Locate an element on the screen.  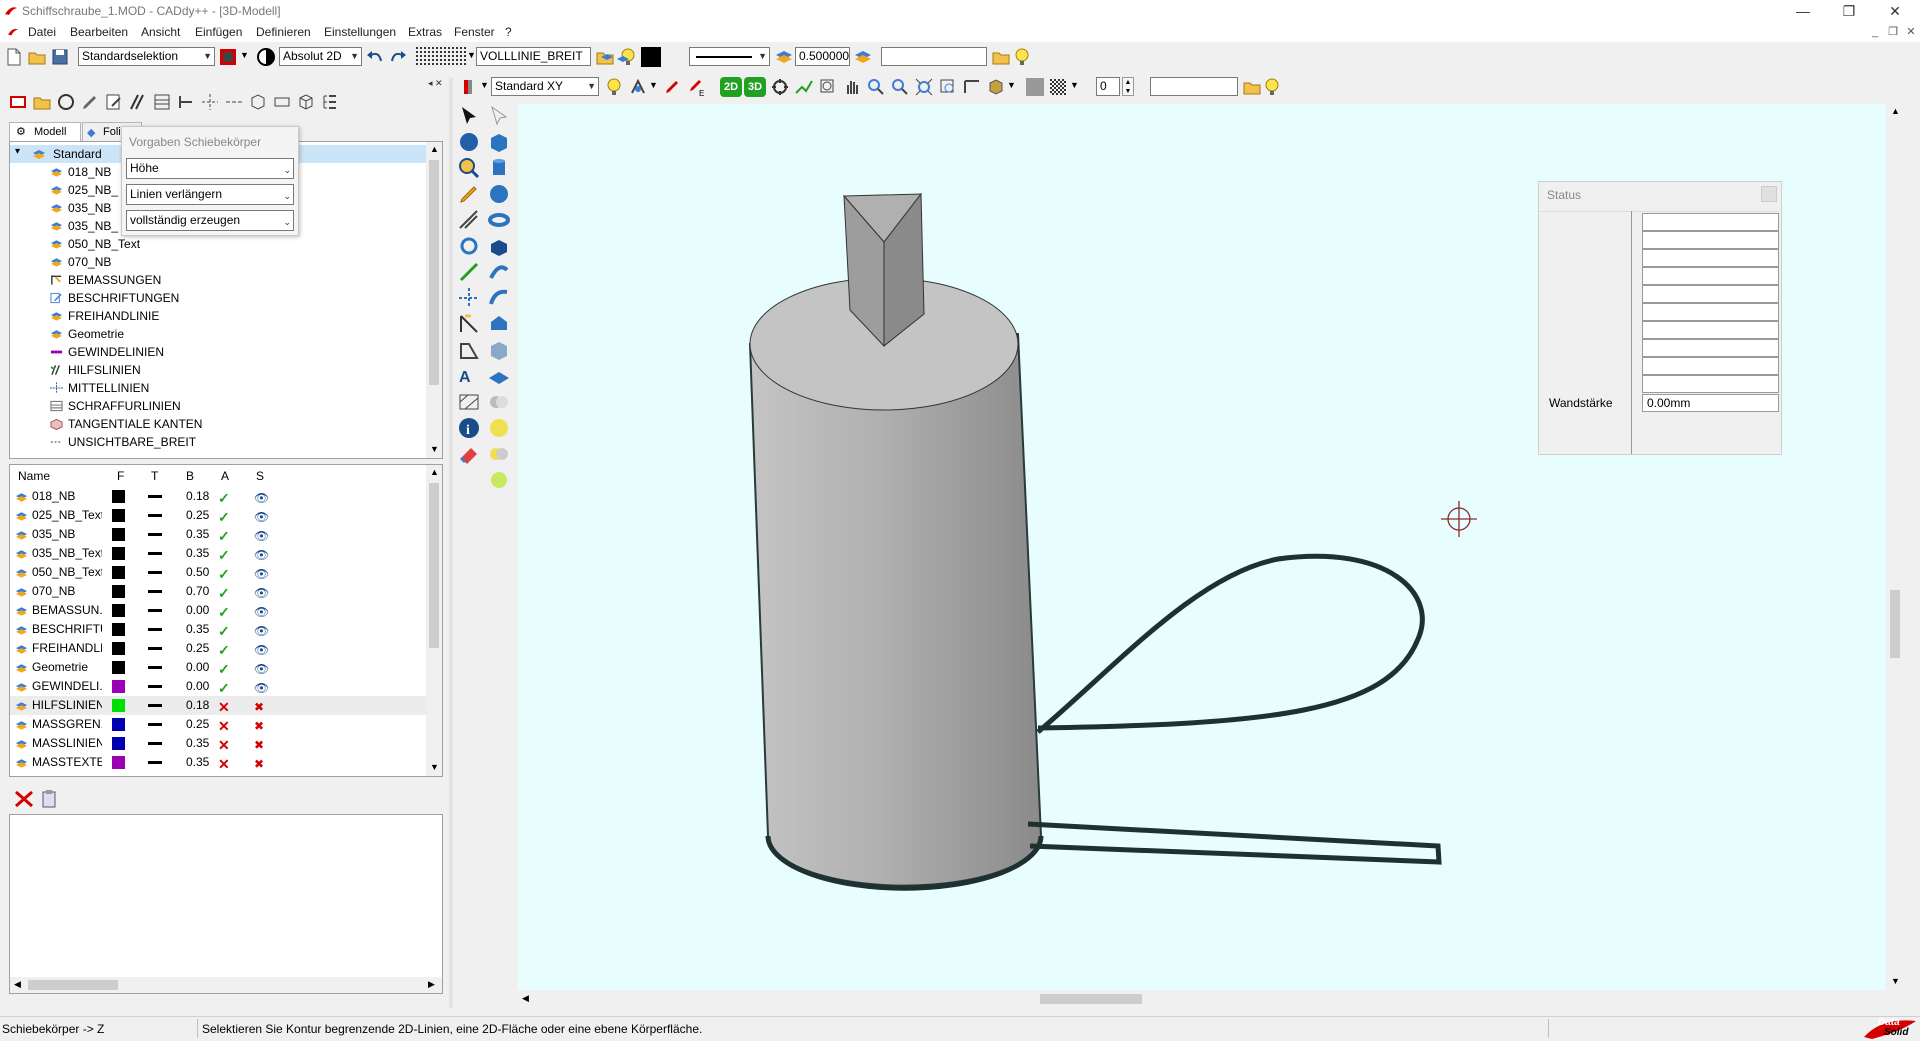
popup-option-linien: Linien verlängern ⌄ is located at coordinates (210, 194).